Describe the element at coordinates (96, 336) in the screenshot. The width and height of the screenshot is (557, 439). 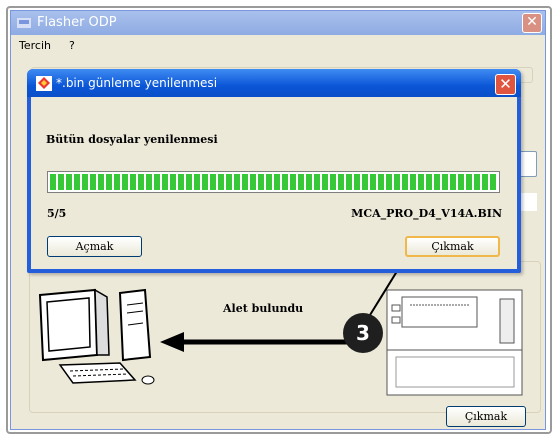
I see `computer-illustration` at that location.